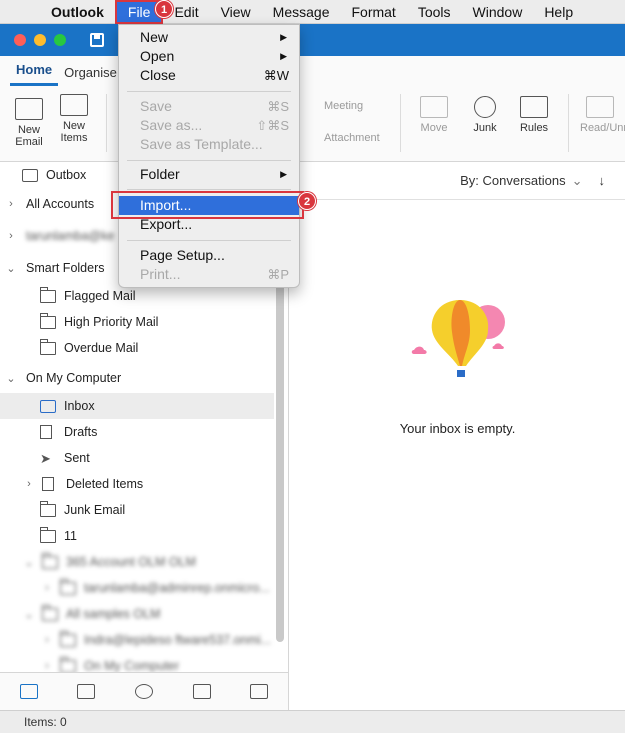 Image resolution: width=625 pixels, height=733 pixels. Describe the element at coordinates (209, 56) in the screenshot. I see `menu-item-open: Open ▶` at that location.